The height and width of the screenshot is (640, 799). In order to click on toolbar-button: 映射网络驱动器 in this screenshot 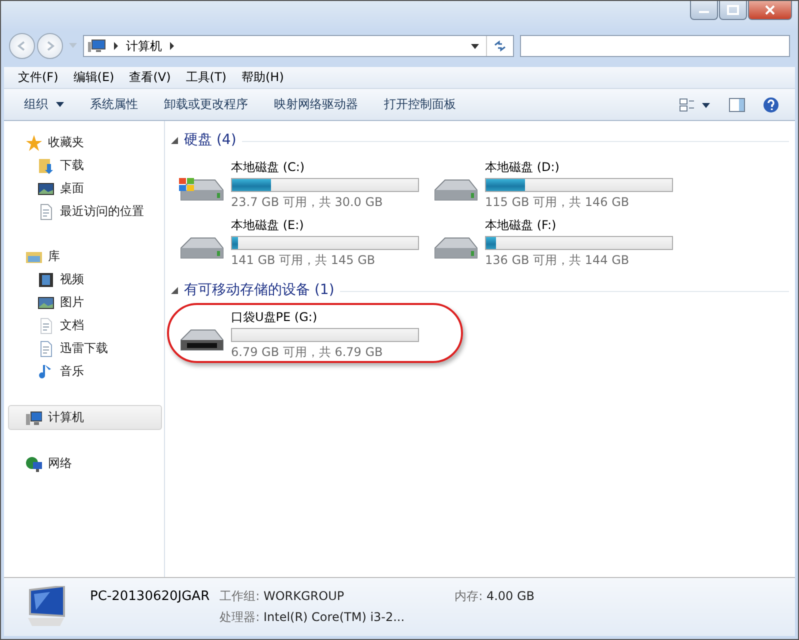, I will do `click(316, 104)`.